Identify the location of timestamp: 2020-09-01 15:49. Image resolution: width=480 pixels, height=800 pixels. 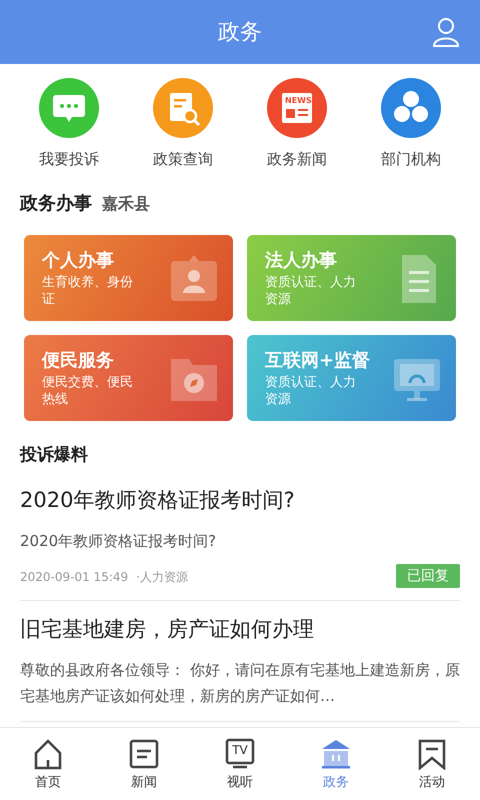
(74, 577).